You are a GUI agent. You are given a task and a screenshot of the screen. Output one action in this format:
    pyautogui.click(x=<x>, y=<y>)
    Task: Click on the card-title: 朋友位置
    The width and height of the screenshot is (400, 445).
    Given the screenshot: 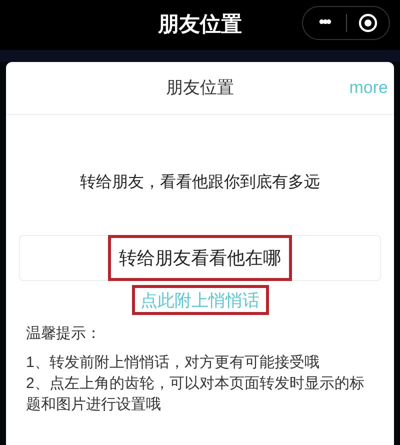 What is the action you would take?
    pyautogui.click(x=200, y=88)
    